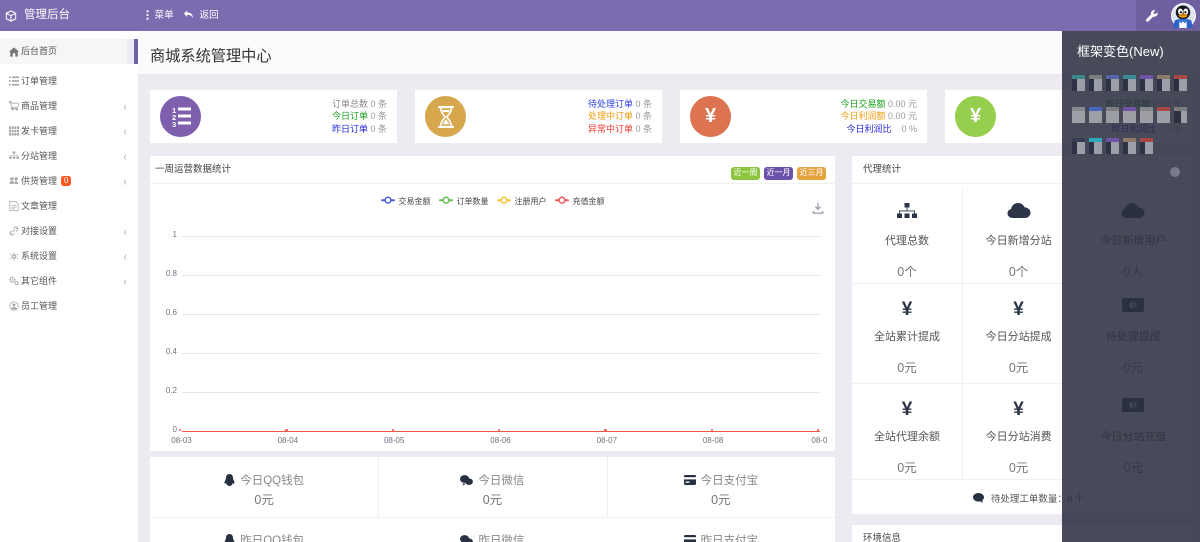 The height and width of the screenshot is (542, 1200). I want to click on svg-text: 3, so click(174, 123).